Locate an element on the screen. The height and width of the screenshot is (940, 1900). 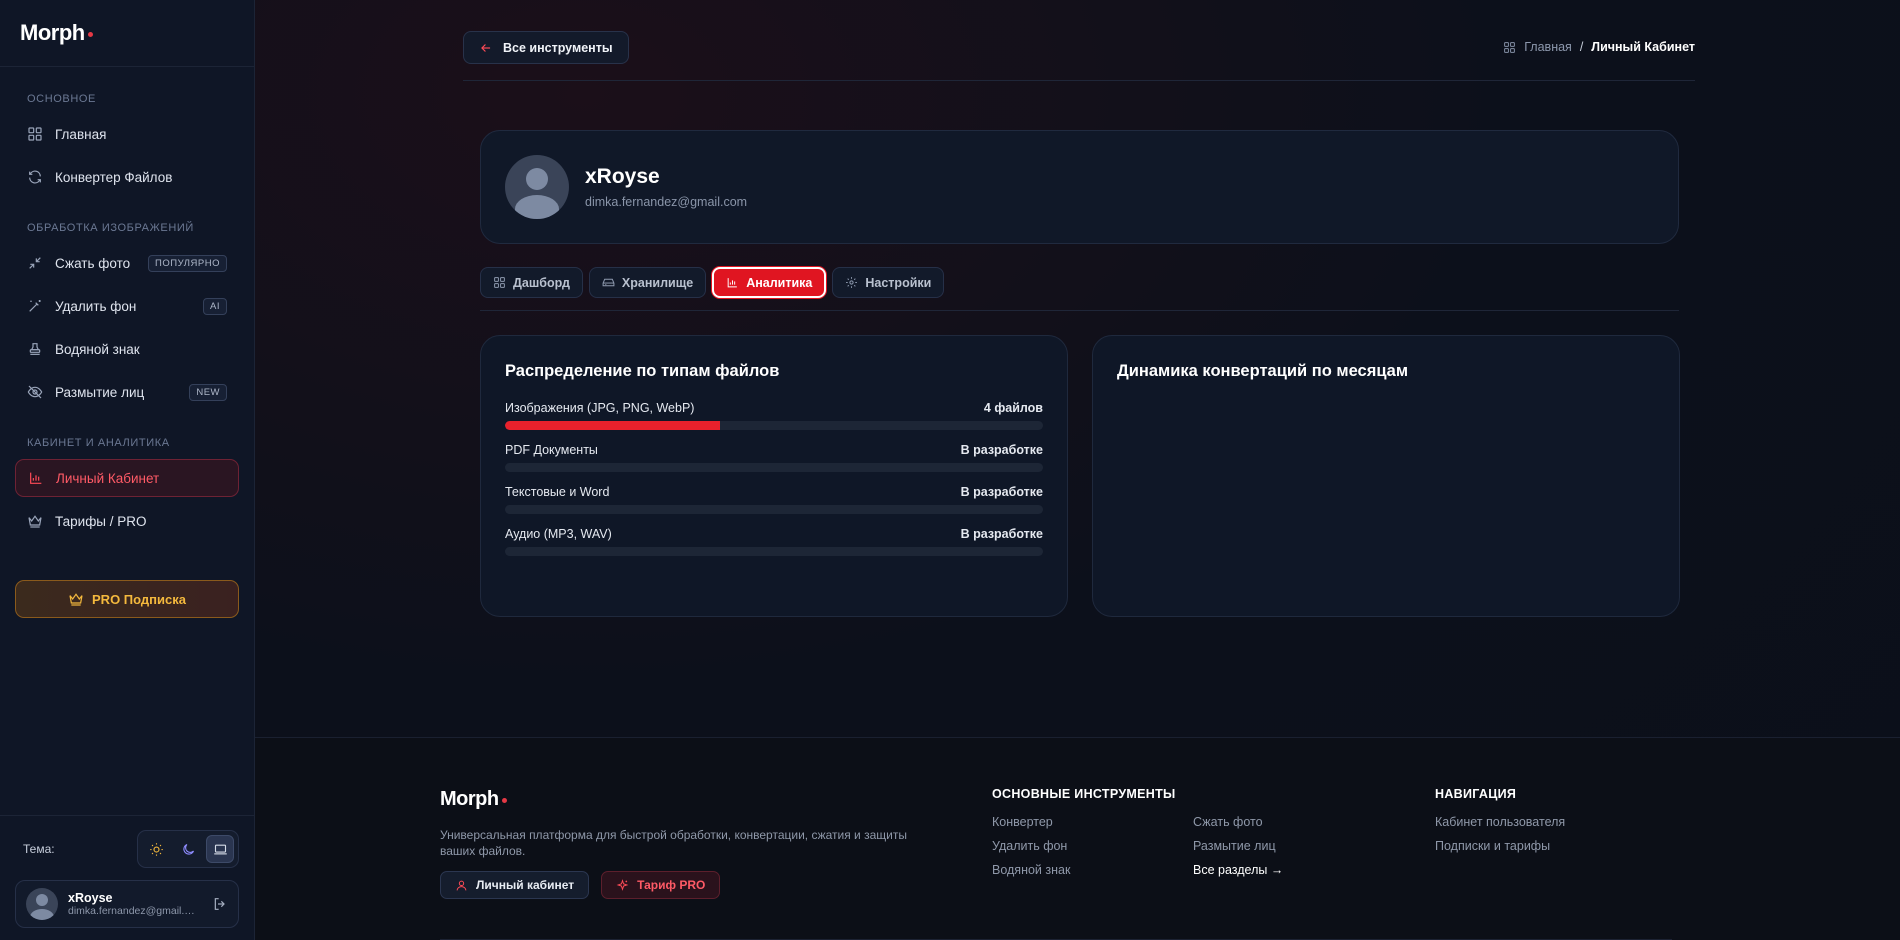
footer-link-compress: Сжать фото is located at coordinates (1228, 822).